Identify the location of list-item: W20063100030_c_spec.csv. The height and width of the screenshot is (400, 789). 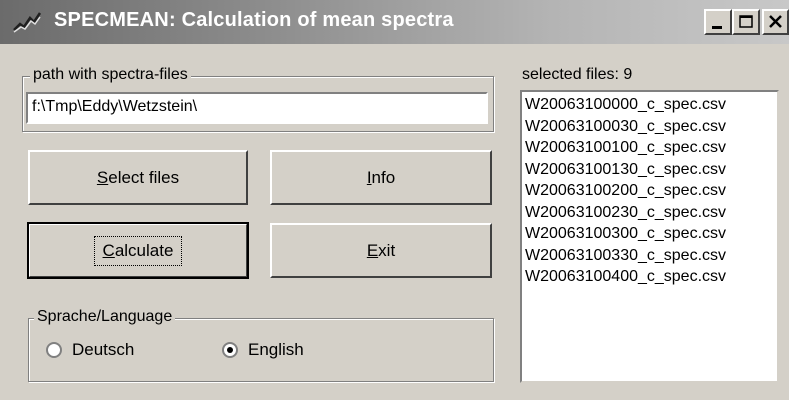
(651, 127).